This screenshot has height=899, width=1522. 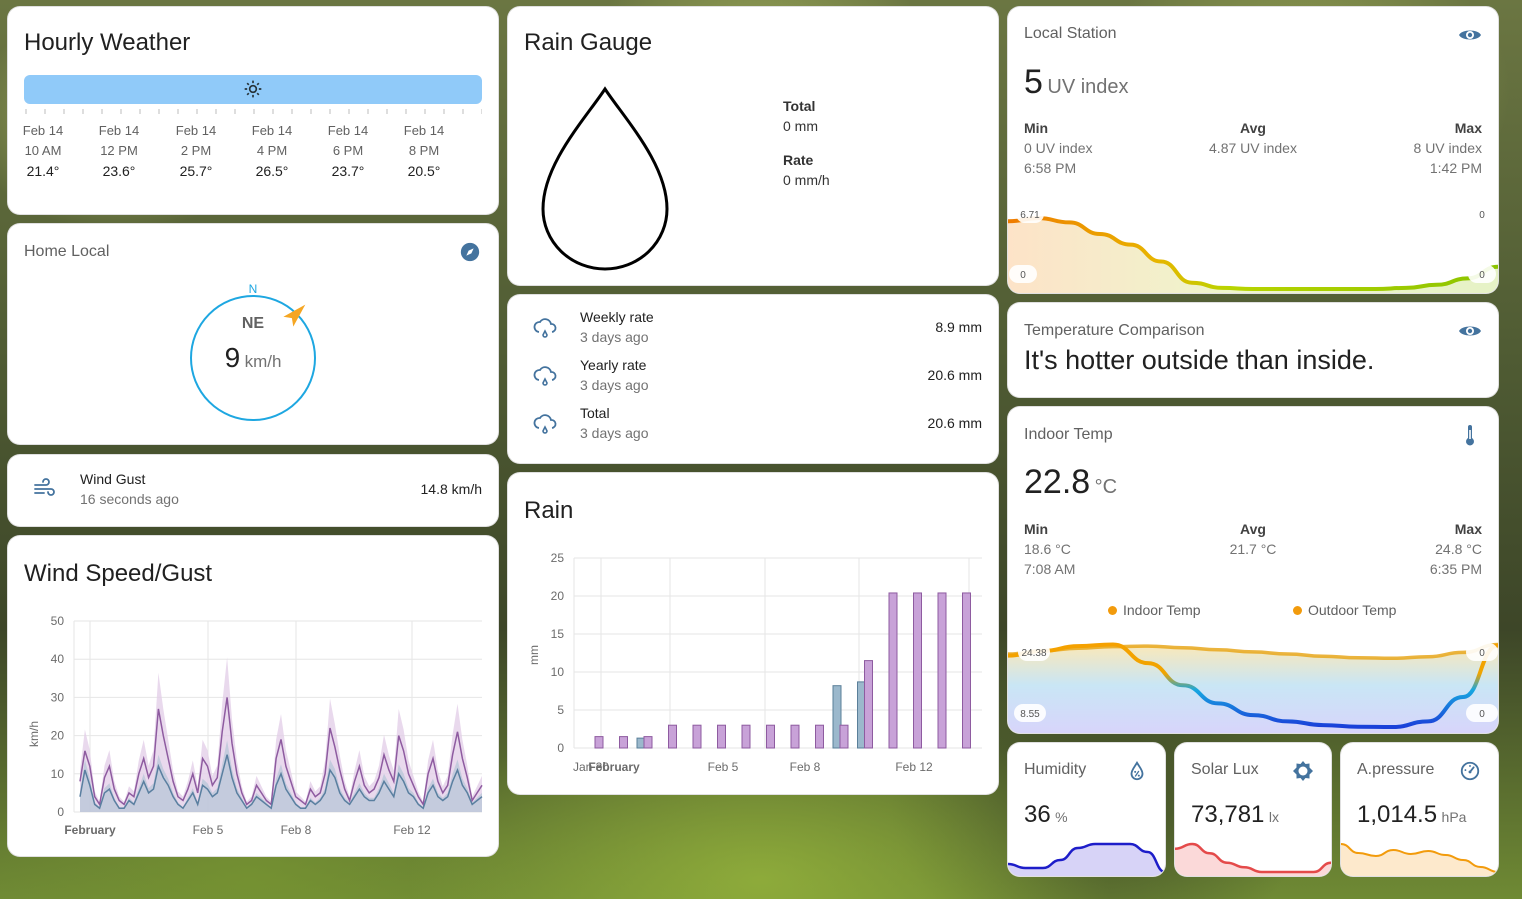 I want to click on weekly-rate-updated: 3 days ago, so click(x=614, y=337).